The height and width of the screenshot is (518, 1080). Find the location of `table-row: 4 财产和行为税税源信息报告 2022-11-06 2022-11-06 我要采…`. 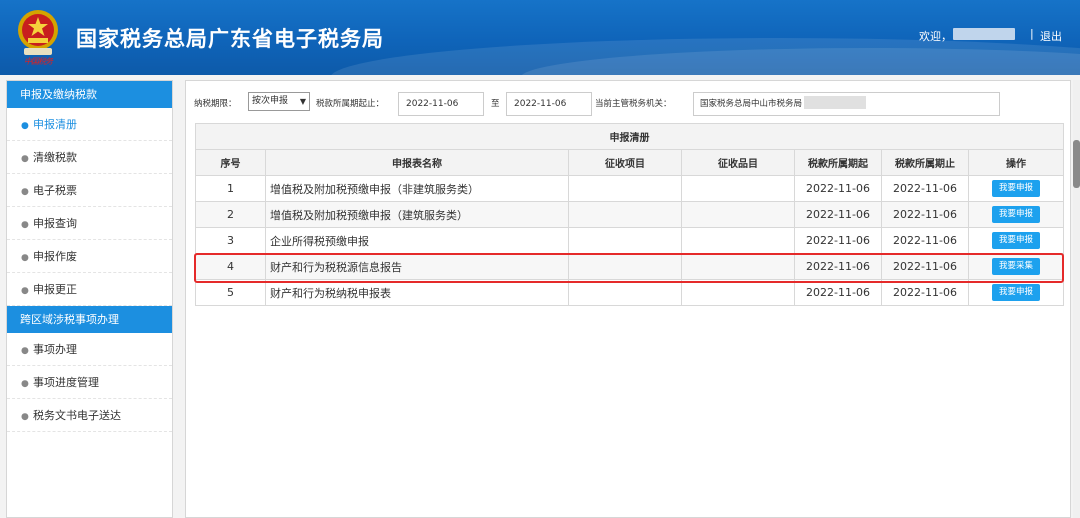

table-row: 4 财产和行为税税源信息报告 2022-11-06 2022-11-06 我要采… is located at coordinates (630, 266).